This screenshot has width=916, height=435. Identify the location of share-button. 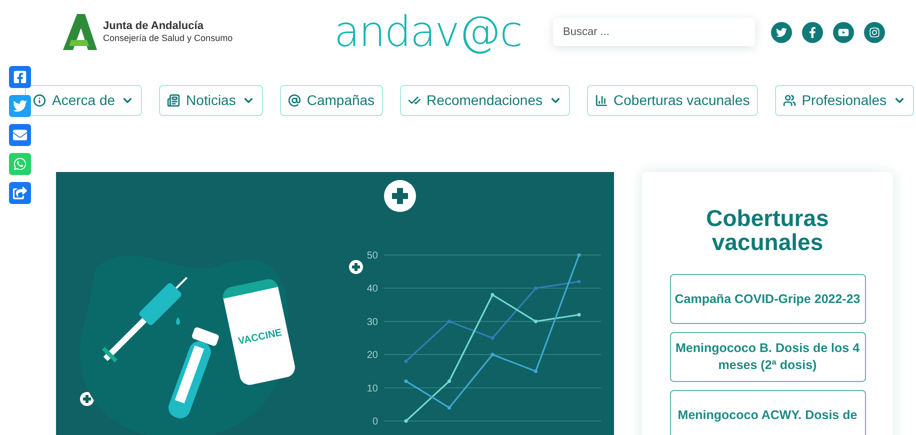
(20, 193).